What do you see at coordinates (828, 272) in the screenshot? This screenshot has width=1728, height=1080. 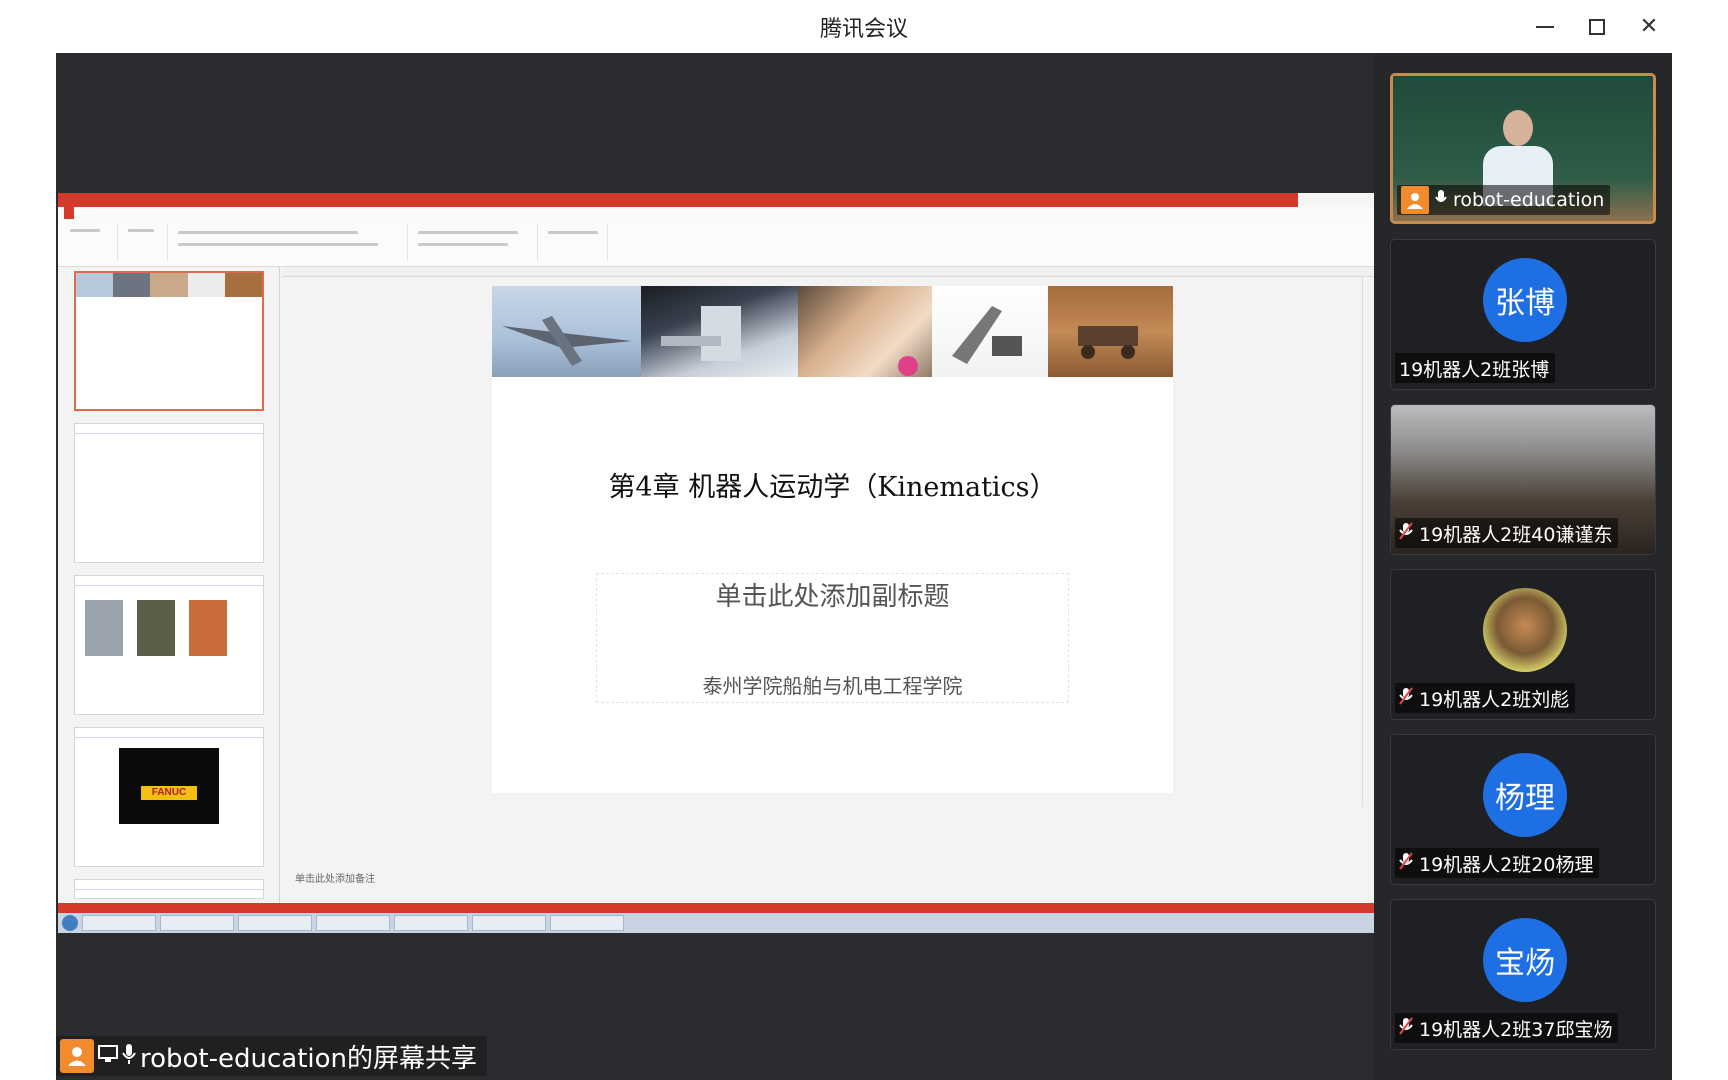 I see `ppt-ruler` at bounding box center [828, 272].